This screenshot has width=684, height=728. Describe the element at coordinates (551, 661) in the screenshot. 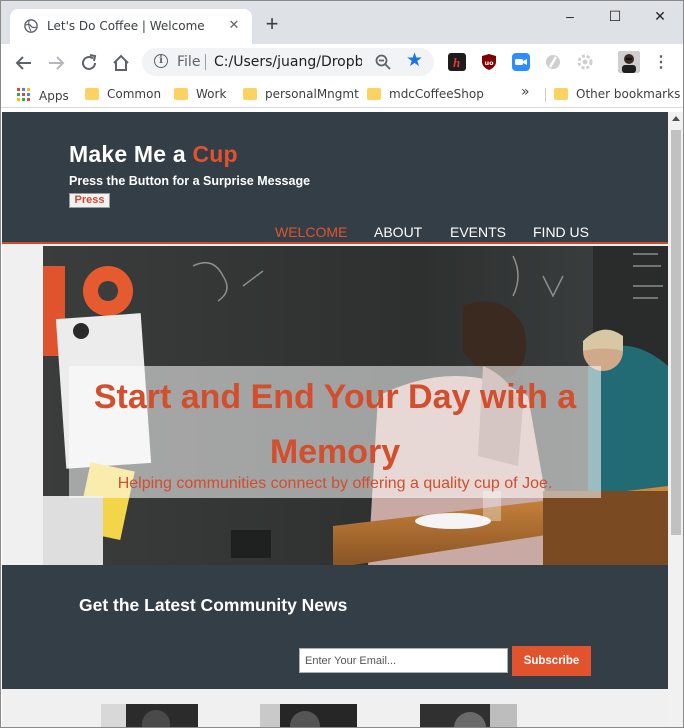

I see `subscribe-button: Subscribe` at that location.